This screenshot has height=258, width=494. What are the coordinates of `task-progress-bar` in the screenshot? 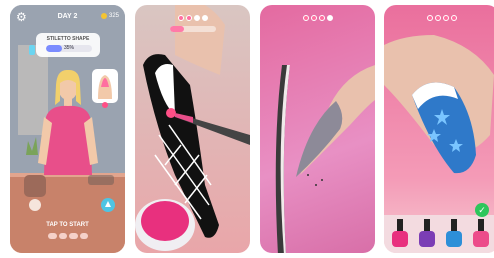 It's located at (193, 29).